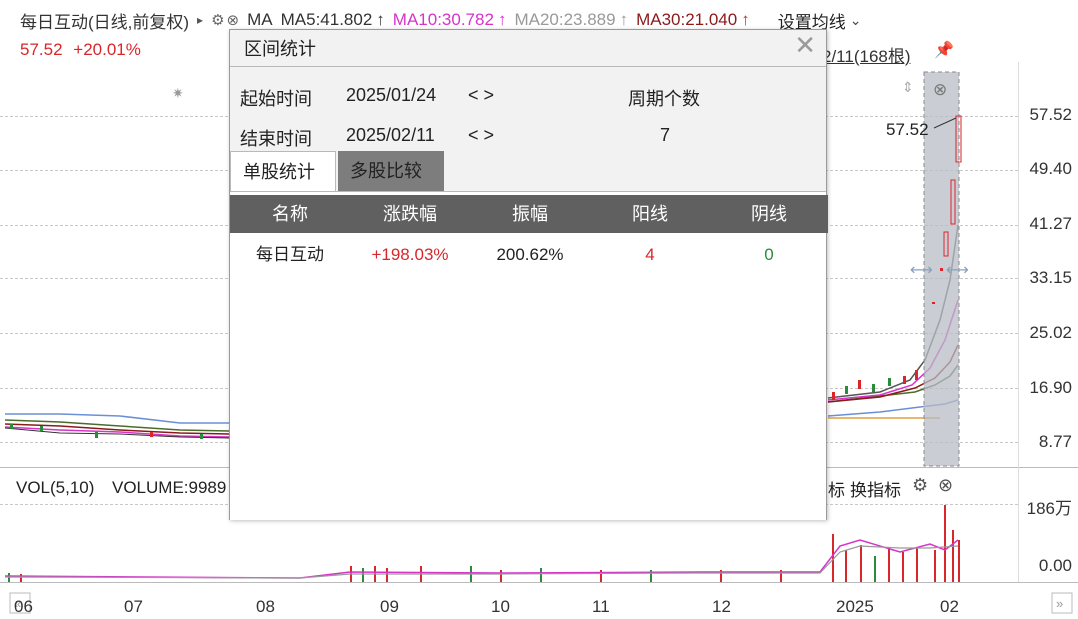 This screenshot has width=1078, height=619. I want to click on cell-up-count: 4, so click(650, 254).